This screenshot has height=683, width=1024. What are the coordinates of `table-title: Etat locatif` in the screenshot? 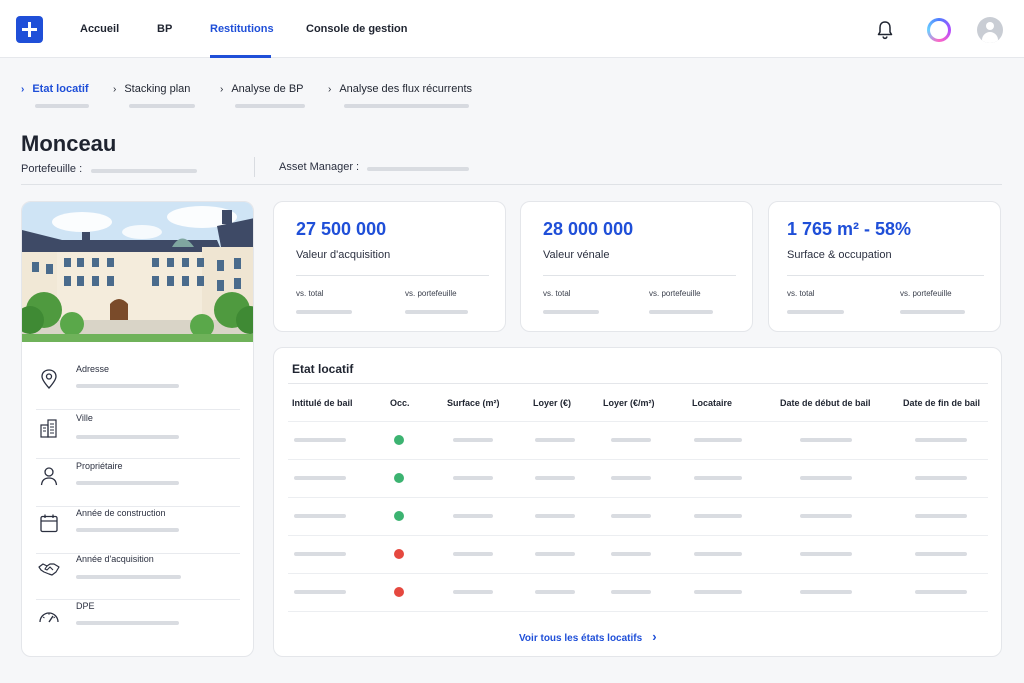 It's located at (323, 369).